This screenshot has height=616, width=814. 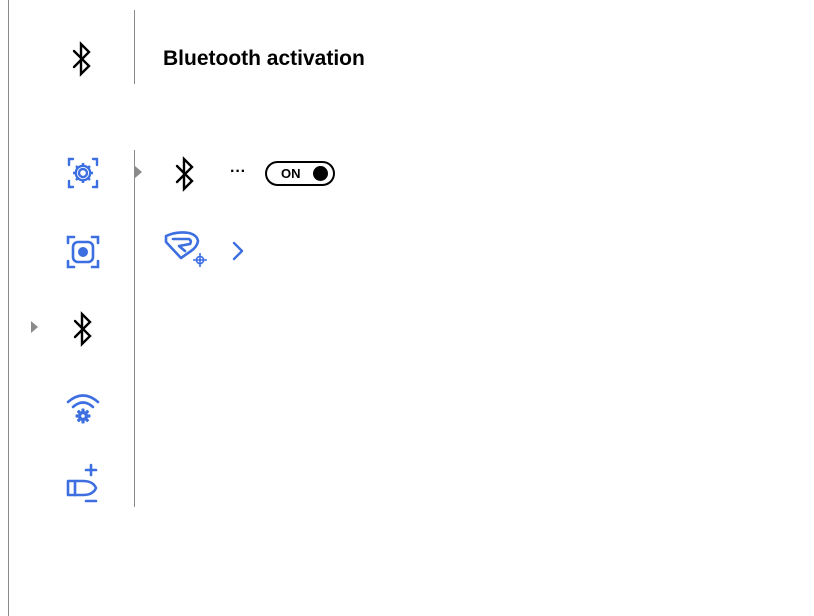 What do you see at coordinates (8, 308) in the screenshot?
I see `page-left-border` at bounding box center [8, 308].